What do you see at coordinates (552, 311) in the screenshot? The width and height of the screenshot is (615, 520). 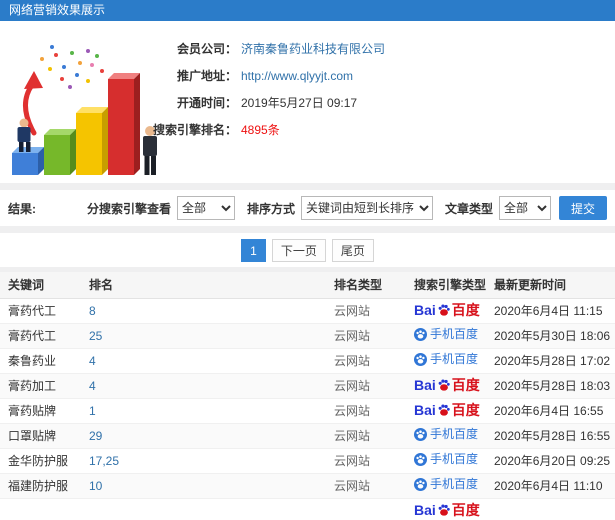 I see `time-cell: 2020年6月4日 11:15` at bounding box center [552, 311].